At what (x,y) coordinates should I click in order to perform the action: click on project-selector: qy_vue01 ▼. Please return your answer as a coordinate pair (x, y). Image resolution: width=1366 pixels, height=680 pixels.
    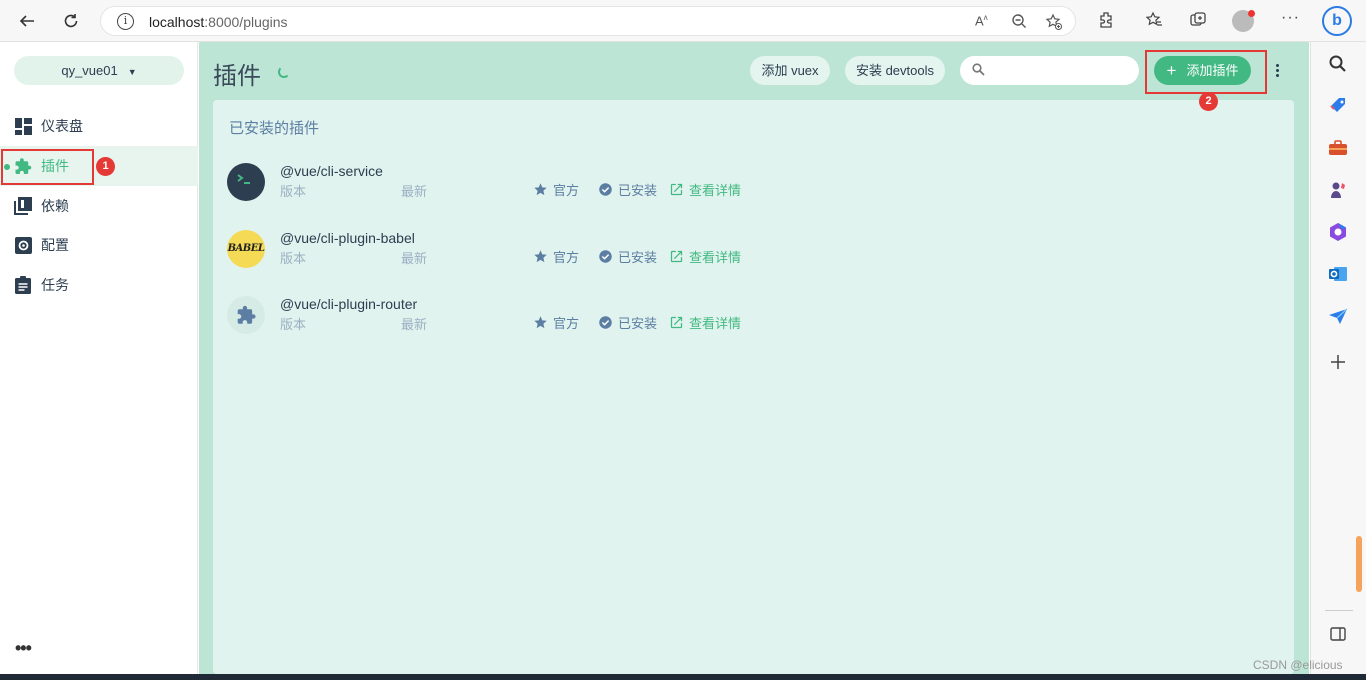
    Looking at the image, I should click on (99, 70).